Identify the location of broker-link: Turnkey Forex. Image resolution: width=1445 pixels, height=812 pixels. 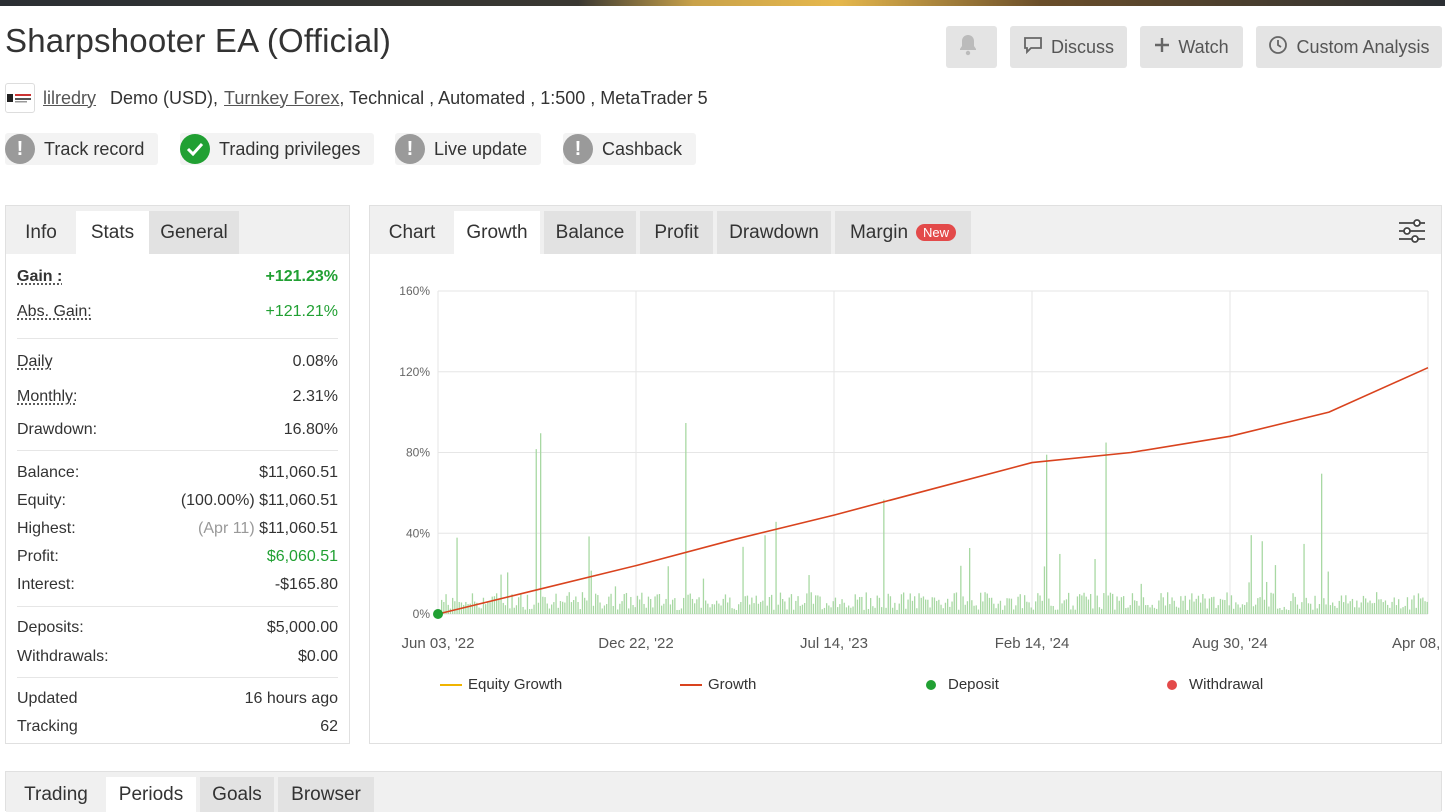
(281, 98).